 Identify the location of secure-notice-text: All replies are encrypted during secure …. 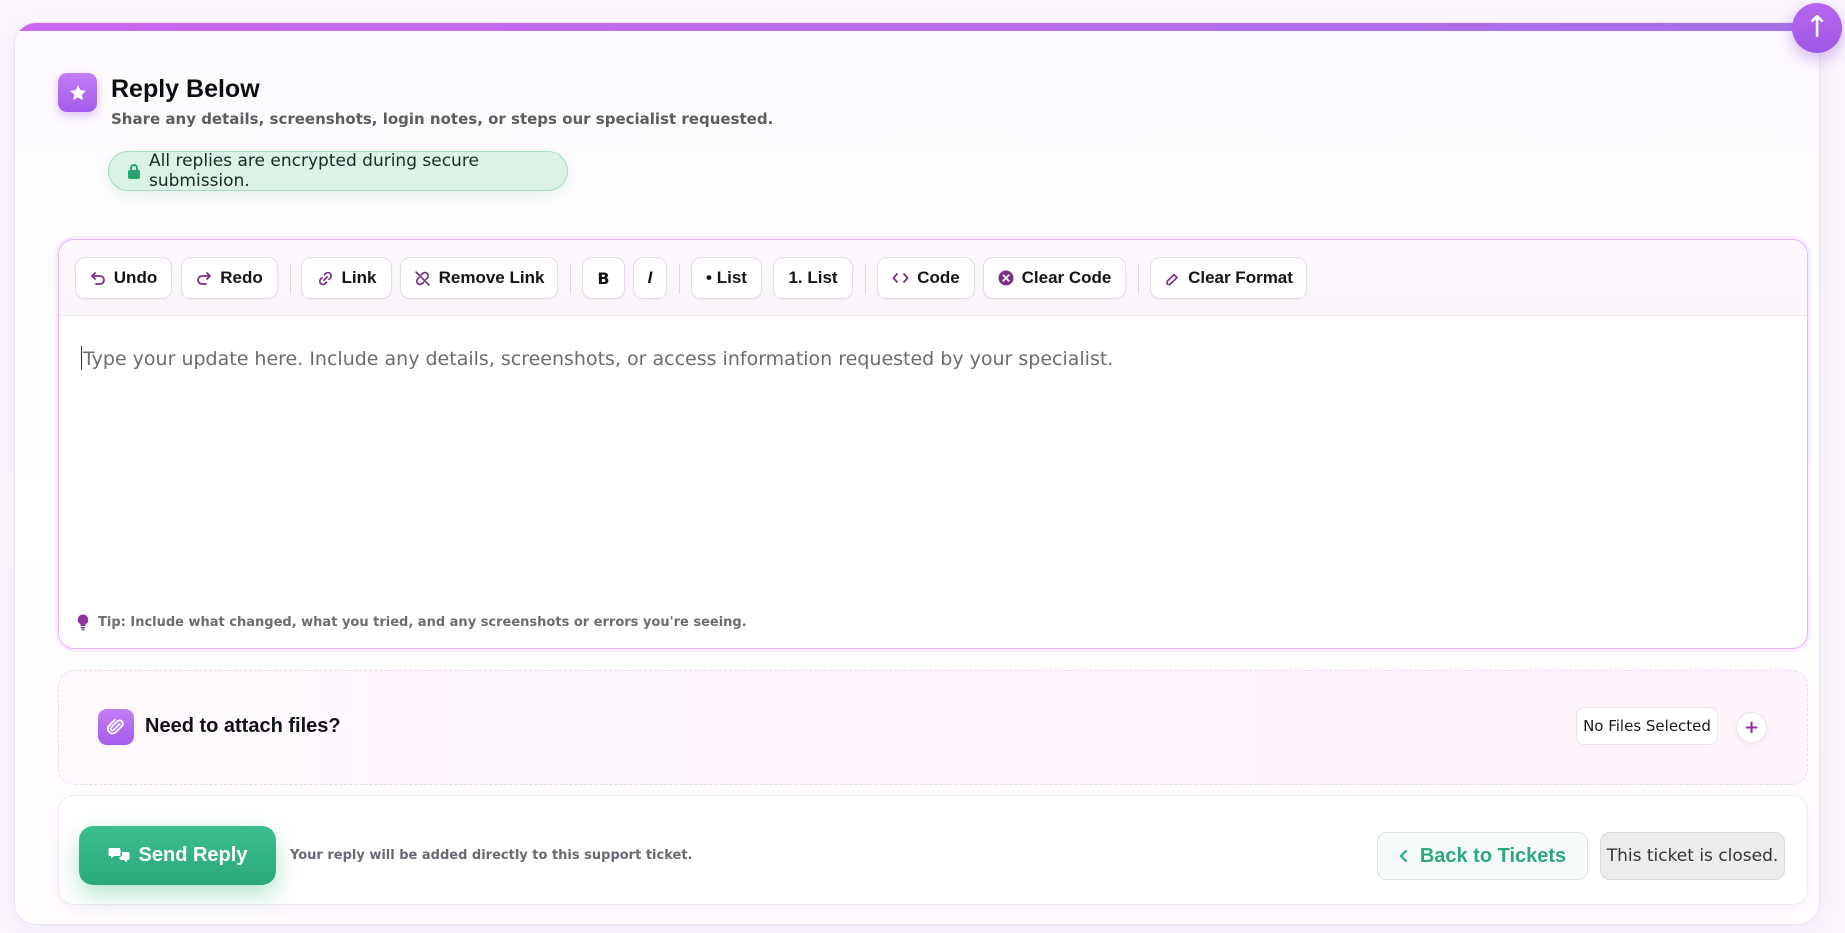
(314, 171).